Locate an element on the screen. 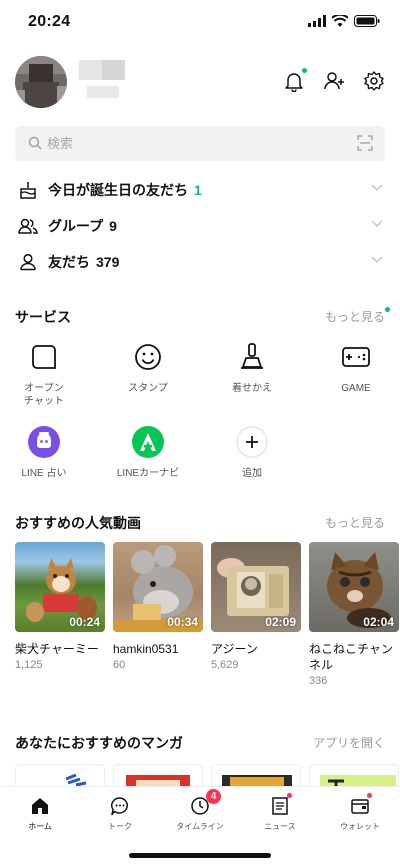 The image size is (400, 866). notification-button is located at coordinates (295, 80).